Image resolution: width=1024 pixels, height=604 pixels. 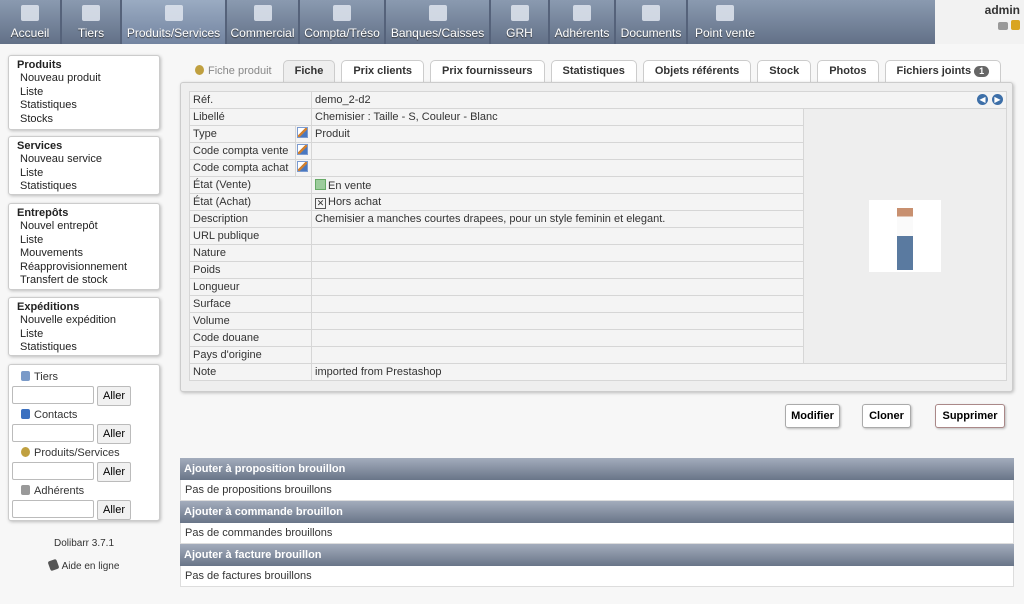 I want to click on menu-banques: Banques/Caisses, so click(x=438, y=22).